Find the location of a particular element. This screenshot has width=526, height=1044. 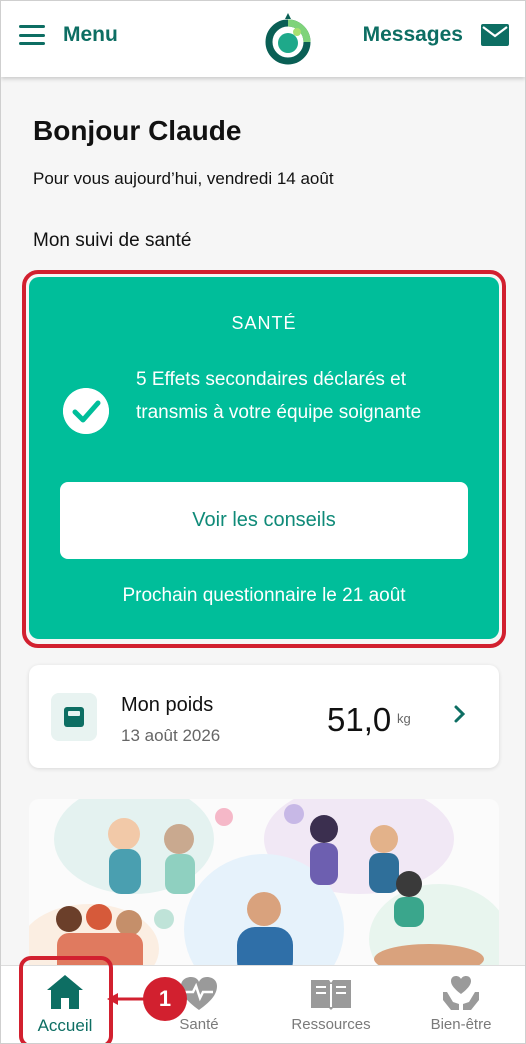

hands-heart-icon is located at coordinates (461, 993).